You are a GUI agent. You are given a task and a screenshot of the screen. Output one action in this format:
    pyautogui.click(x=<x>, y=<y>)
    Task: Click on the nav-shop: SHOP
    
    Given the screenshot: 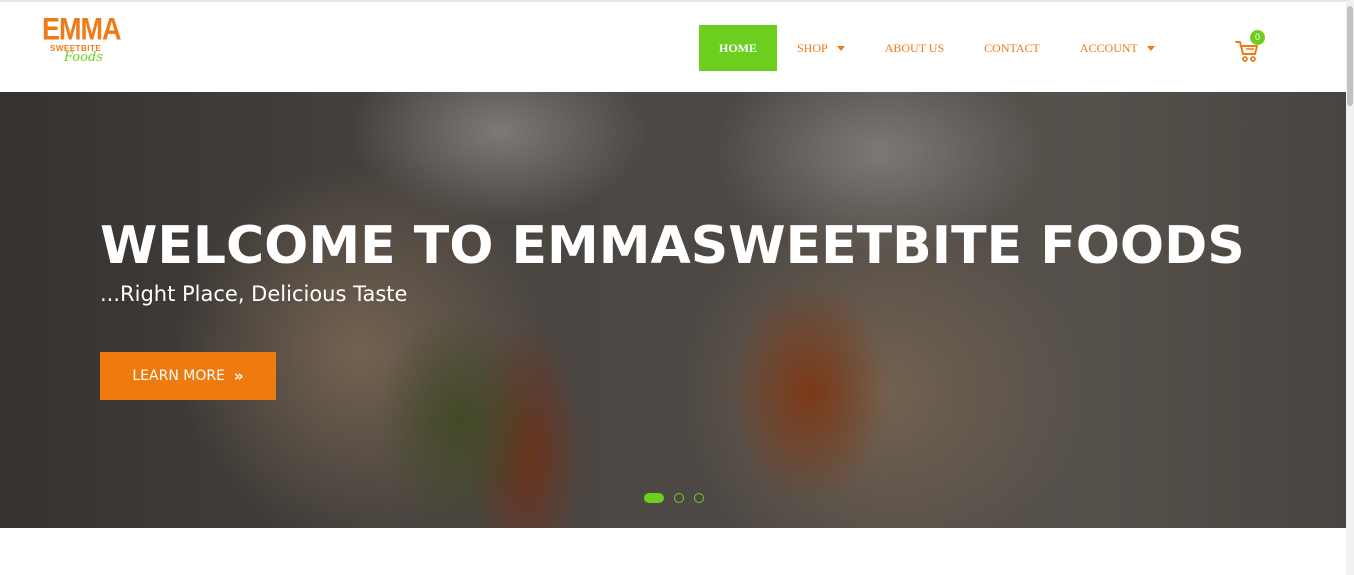 What is the action you would take?
    pyautogui.click(x=821, y=48)
    